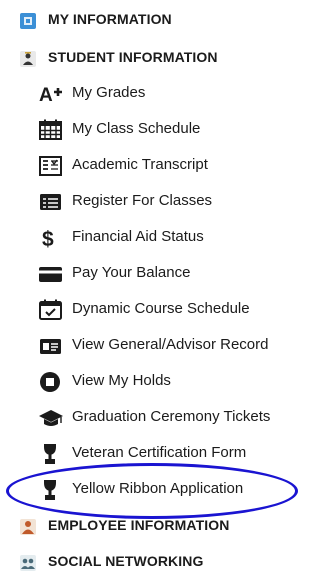 The height and width of the screenshot is (583, 325). Describe the element at coordinates (51, 202) in the screenshot. I see `register-list-icon` at that location.